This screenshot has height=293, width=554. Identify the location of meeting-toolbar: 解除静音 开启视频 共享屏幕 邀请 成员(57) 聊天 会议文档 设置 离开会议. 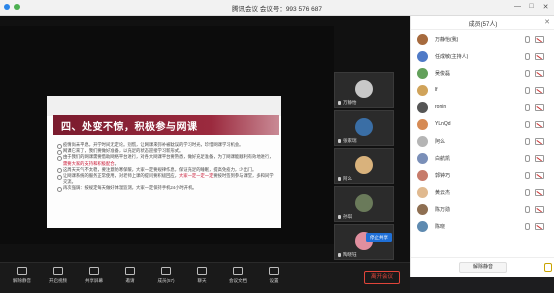
(205, 277).